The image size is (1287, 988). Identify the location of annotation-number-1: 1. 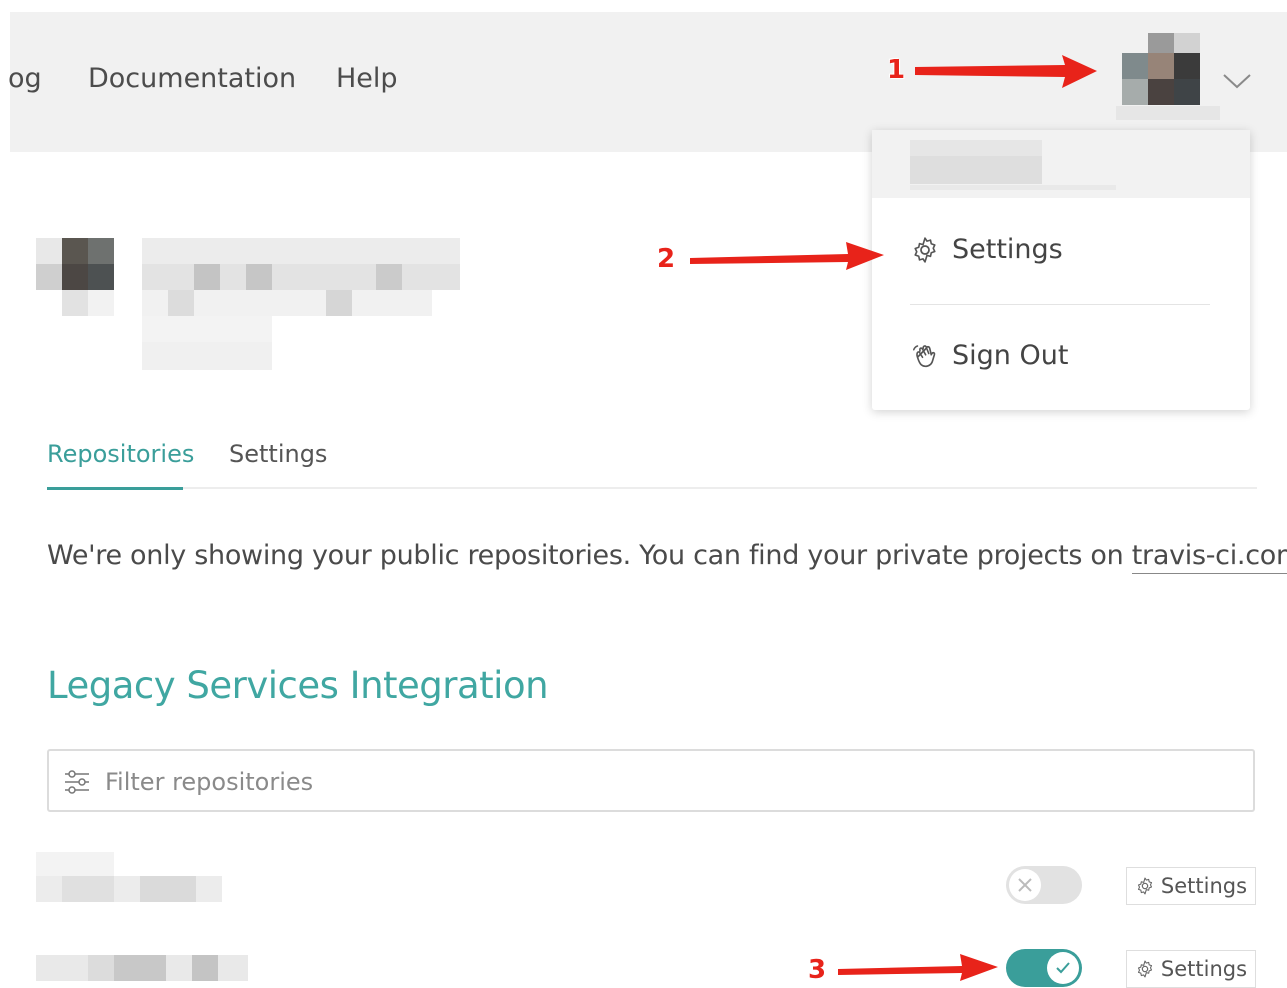
(896, 70).